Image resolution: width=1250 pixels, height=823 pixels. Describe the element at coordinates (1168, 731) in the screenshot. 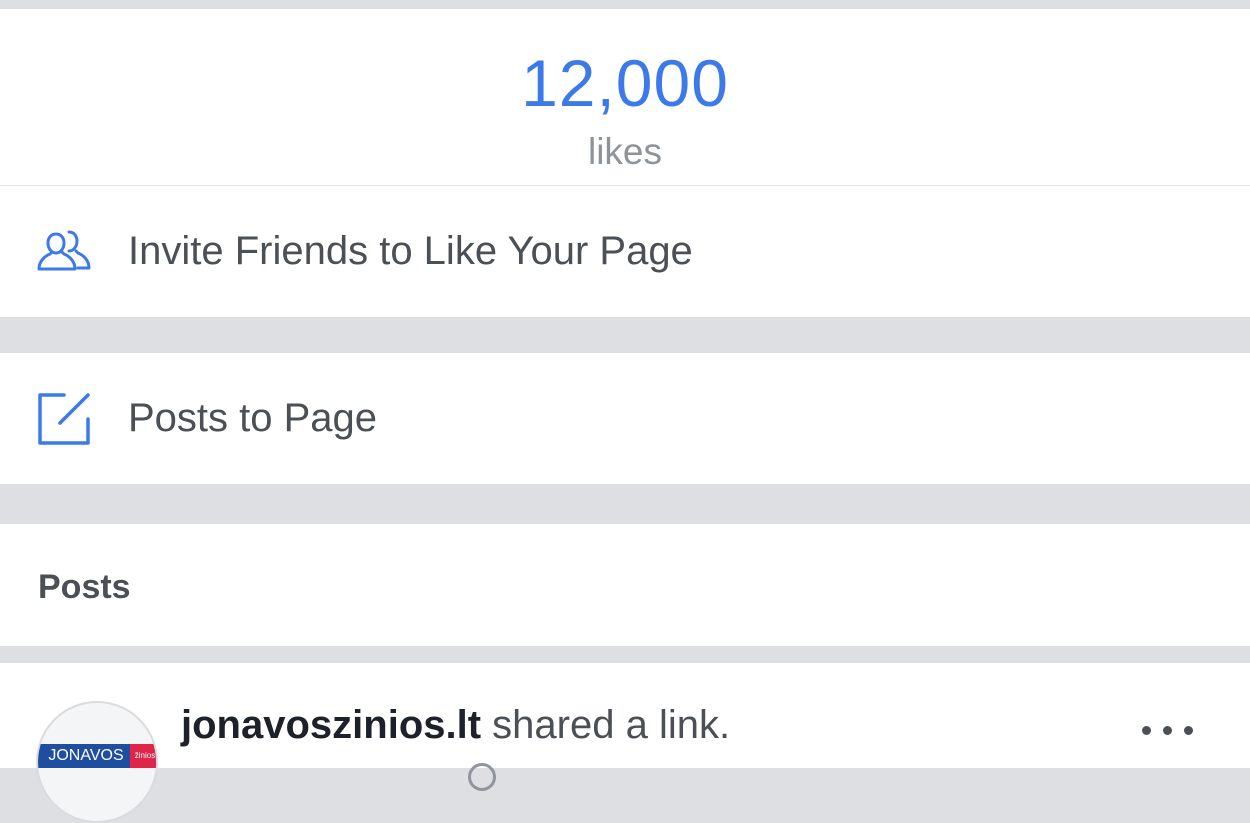

I see `more-dots-icon` at that location.